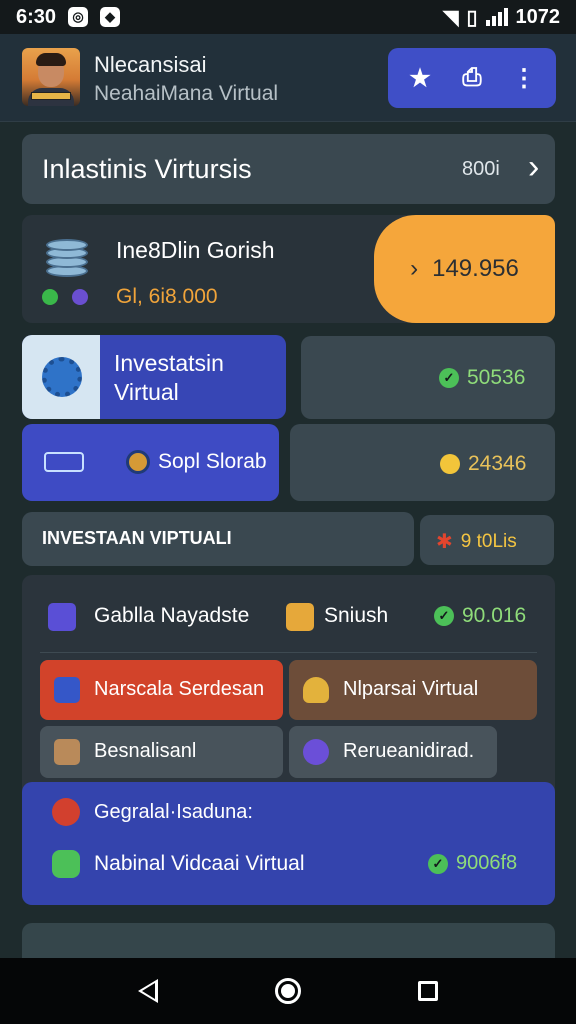  What do you see at coordinates (36, 16) in the screenshot?
I see `status-time: 6:30` at bounding box center [36, 16].